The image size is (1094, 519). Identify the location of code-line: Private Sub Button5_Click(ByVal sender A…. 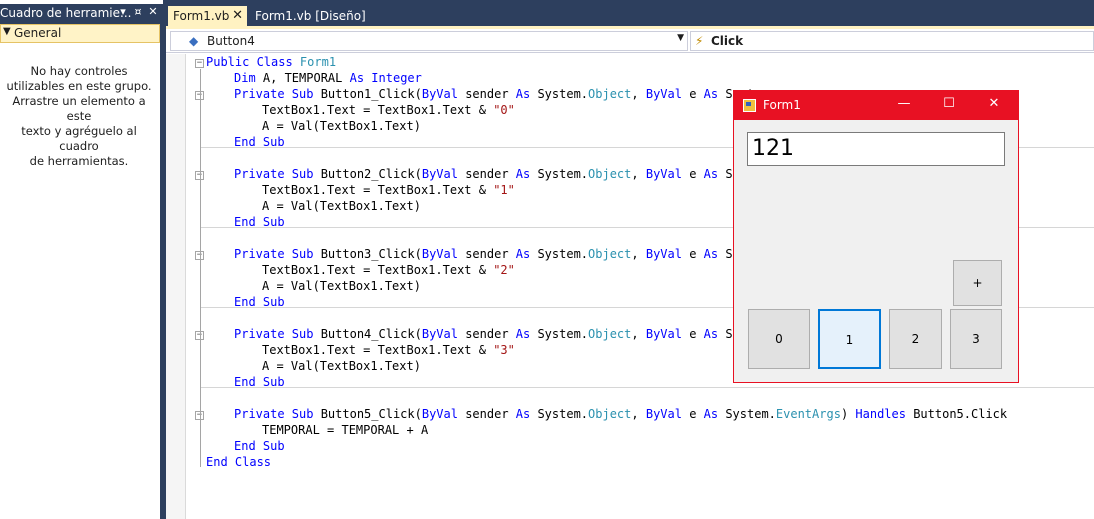
(621, 414).